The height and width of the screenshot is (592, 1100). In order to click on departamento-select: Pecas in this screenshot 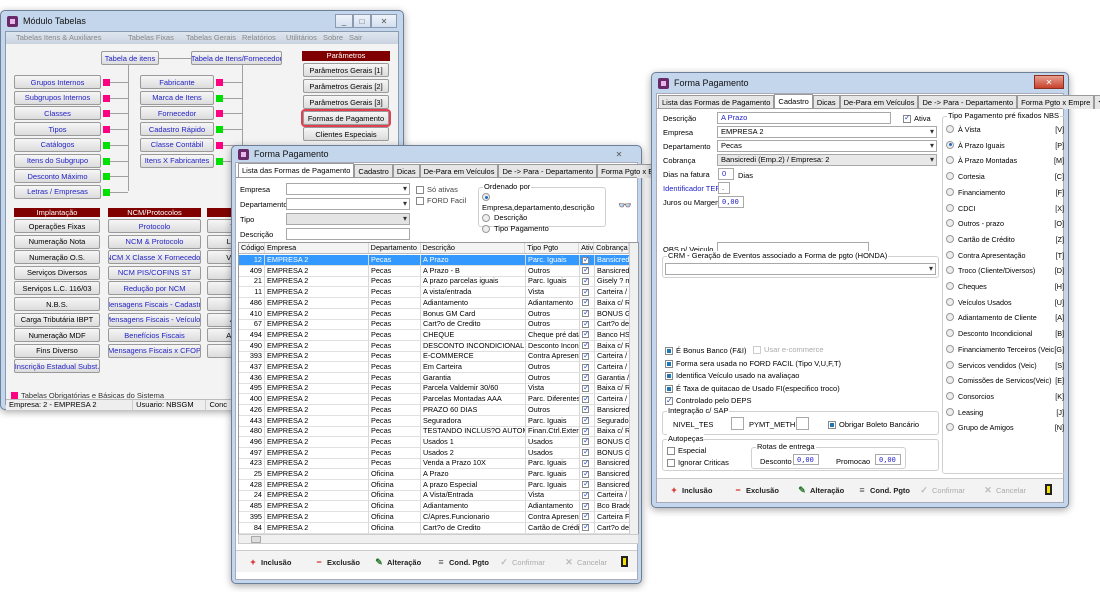, I will do `click(827, 146)`.